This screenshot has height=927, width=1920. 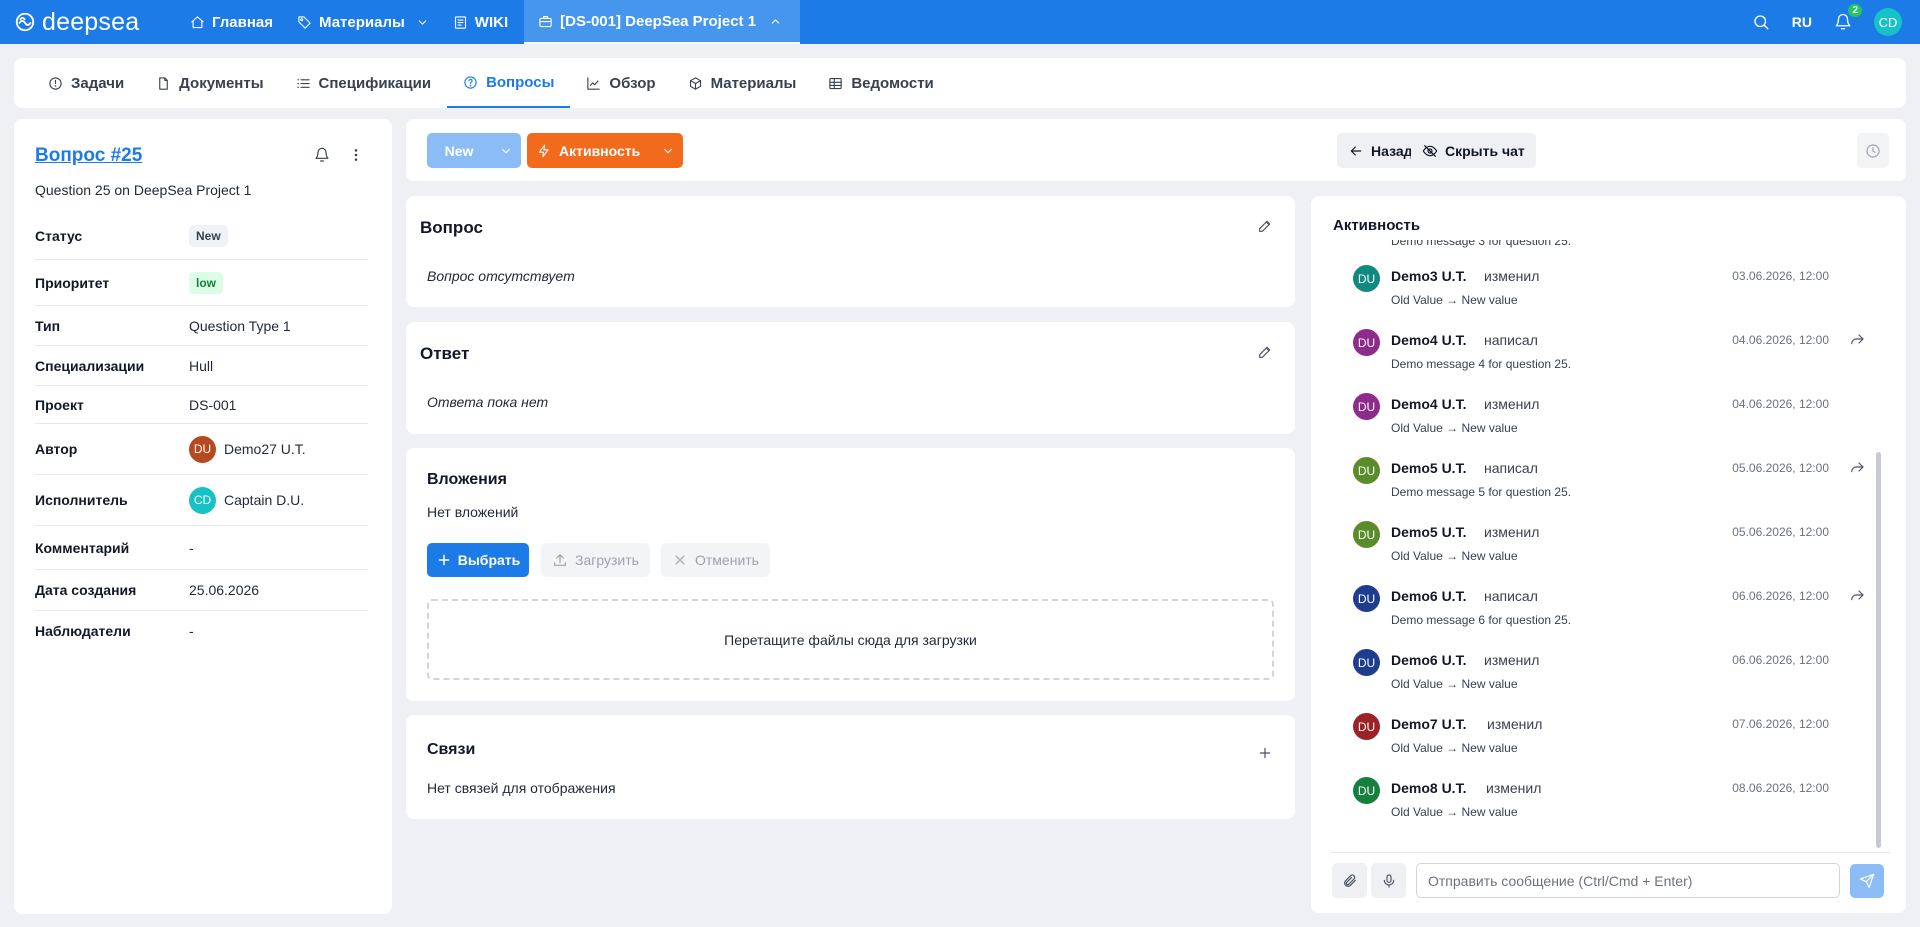 What do you see at coordinates (56, 449) in the screenshot?
I see `prop-label: Автор` at bounding box center [56, 449].